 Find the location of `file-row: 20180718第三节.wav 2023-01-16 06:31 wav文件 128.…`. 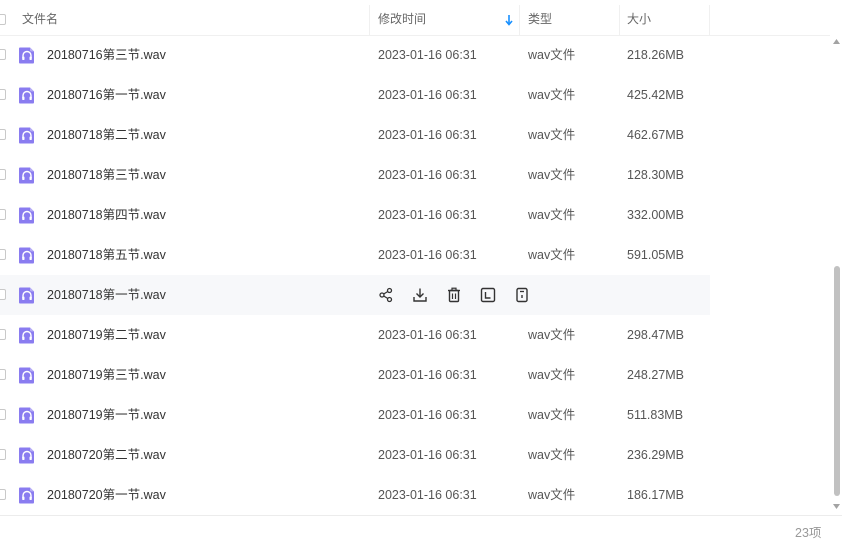

file-row: 20180718第三节.wav 2023-01-16 06:31 wav文件 128.… is located at coordinates (355, 175).